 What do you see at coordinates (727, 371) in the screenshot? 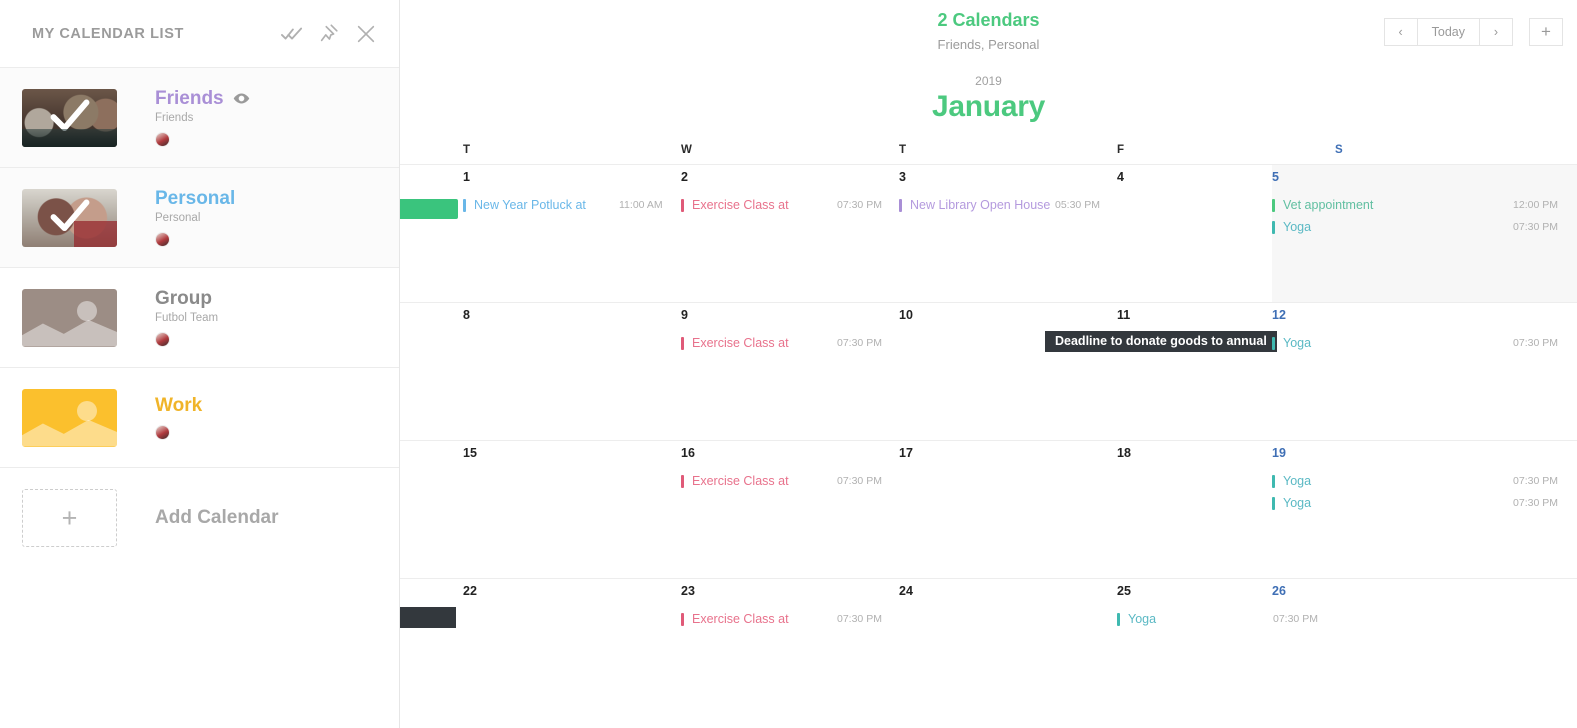
I see `day-cell: 9` at bounding box center [727, 371].